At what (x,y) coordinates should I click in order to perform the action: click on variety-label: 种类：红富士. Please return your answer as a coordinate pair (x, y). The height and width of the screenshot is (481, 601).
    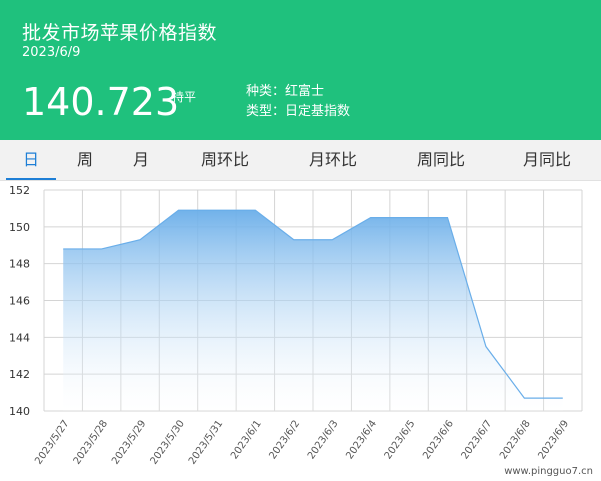
    Looking at the image, I should click on (285, 91).